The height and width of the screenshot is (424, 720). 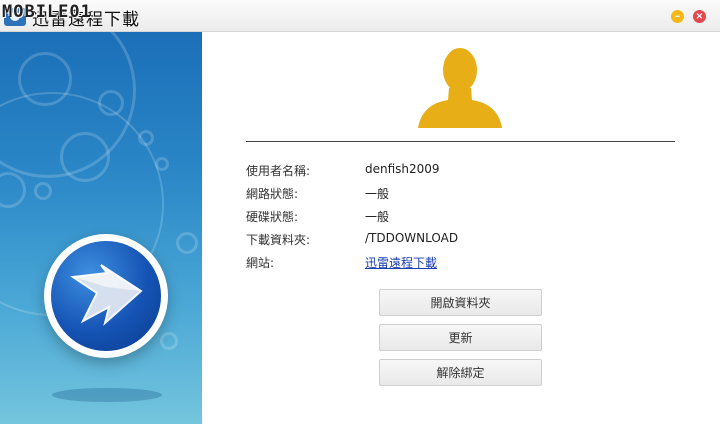 What do you see at coordinates (460, 141) in the screenshot?
I see `divider` at bounding box center [460, 141].